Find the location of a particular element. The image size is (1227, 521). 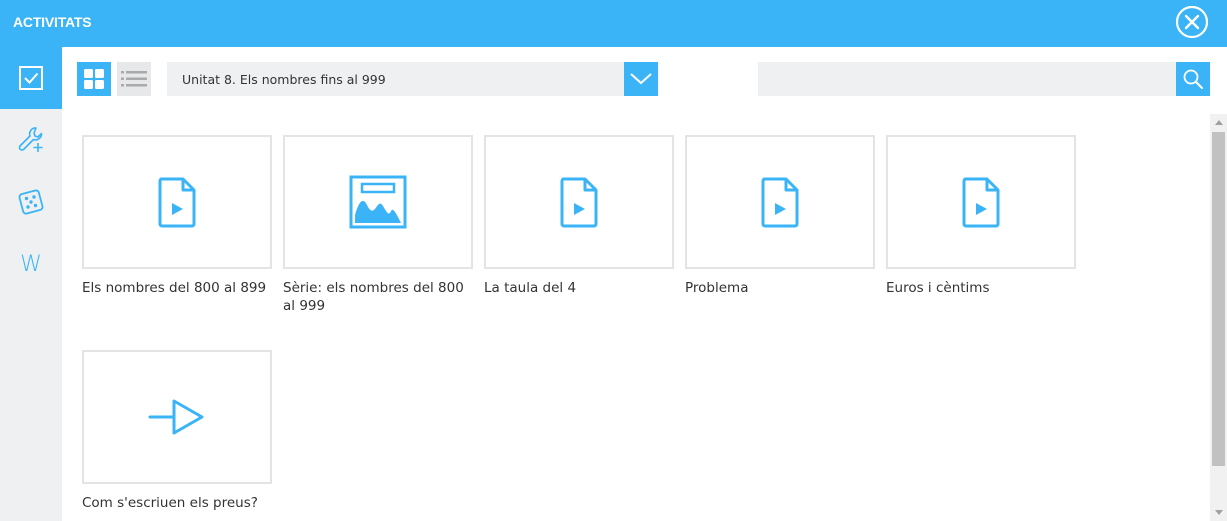

sidebar: W is located at coordinates (31, 284).